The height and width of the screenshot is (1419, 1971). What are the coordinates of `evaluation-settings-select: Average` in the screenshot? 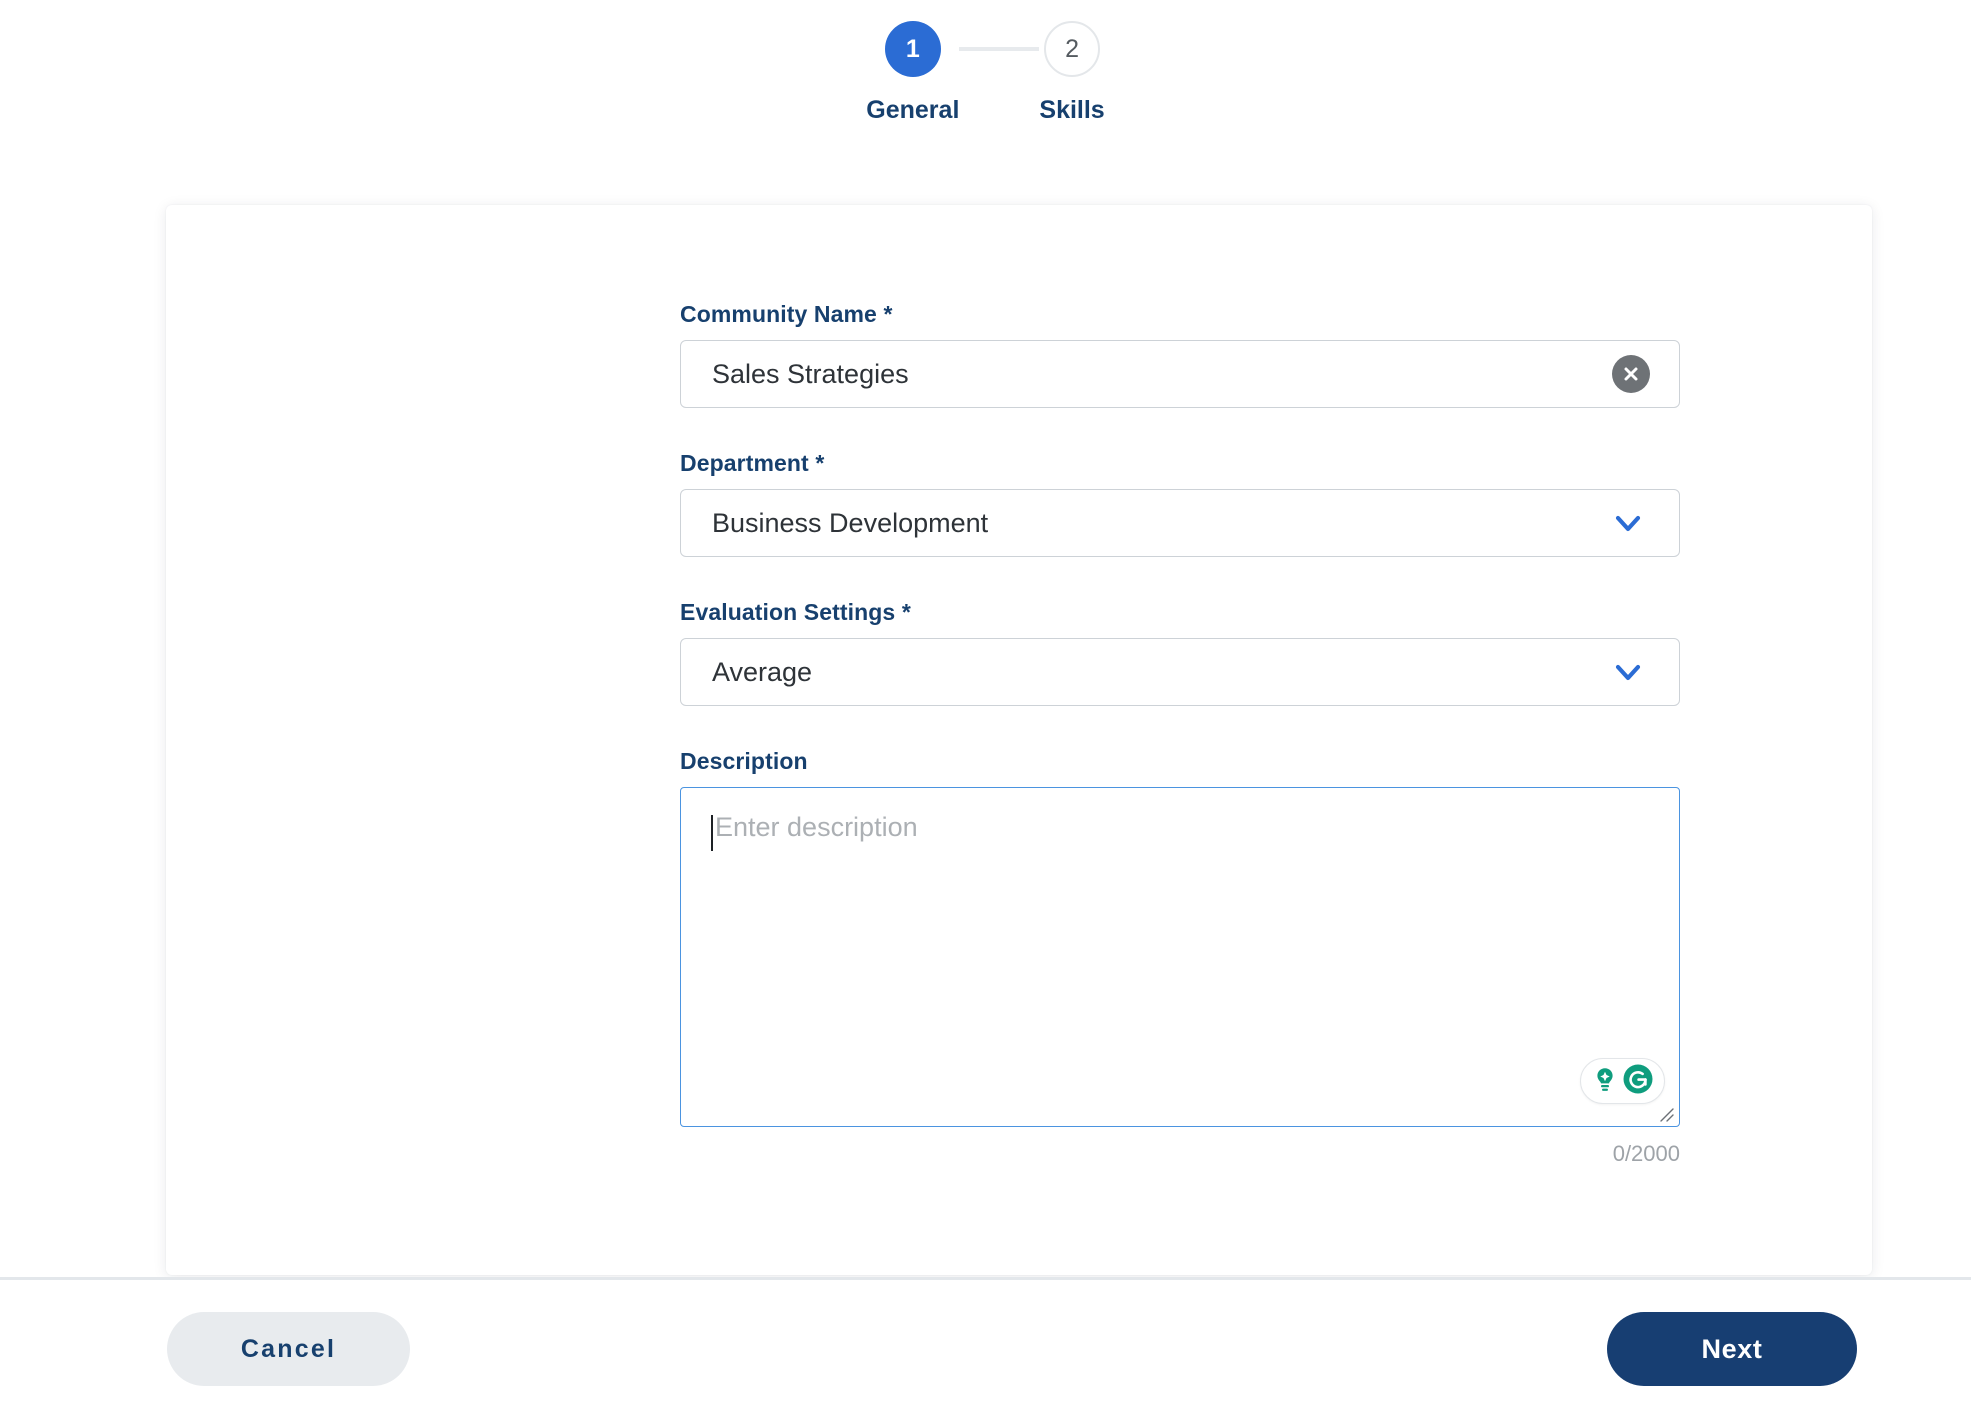 It's located at (1180, 672).